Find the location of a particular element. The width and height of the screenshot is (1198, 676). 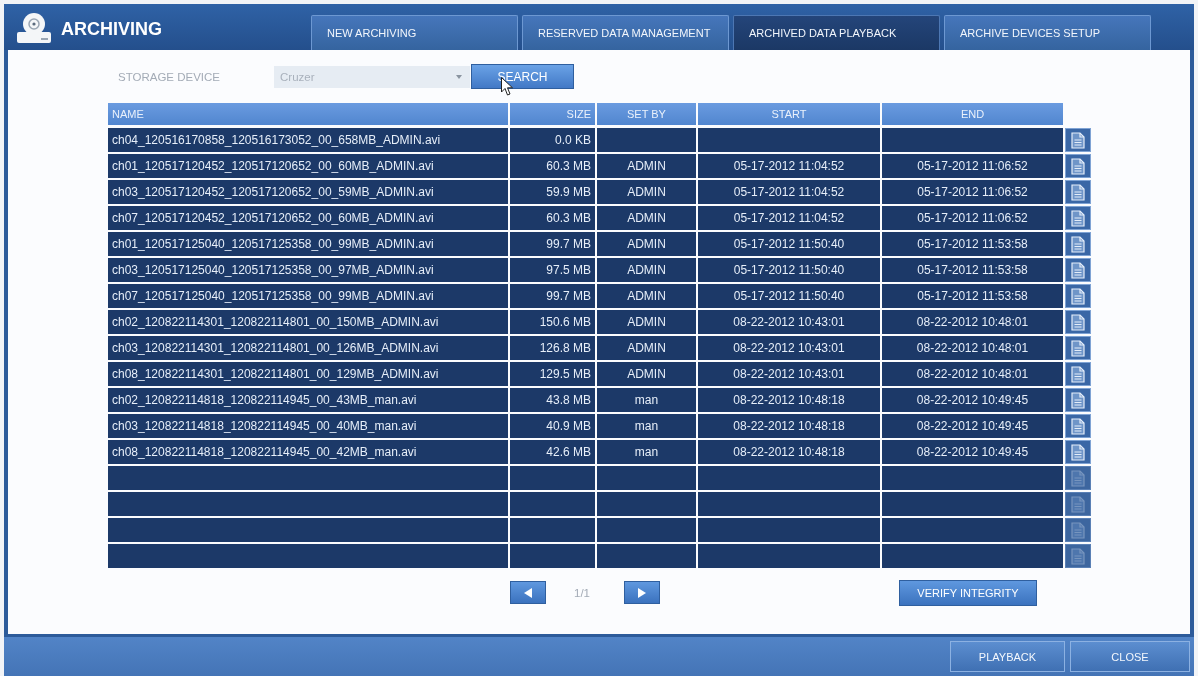

triangle-right-icon is located at coordinates (642, 592).